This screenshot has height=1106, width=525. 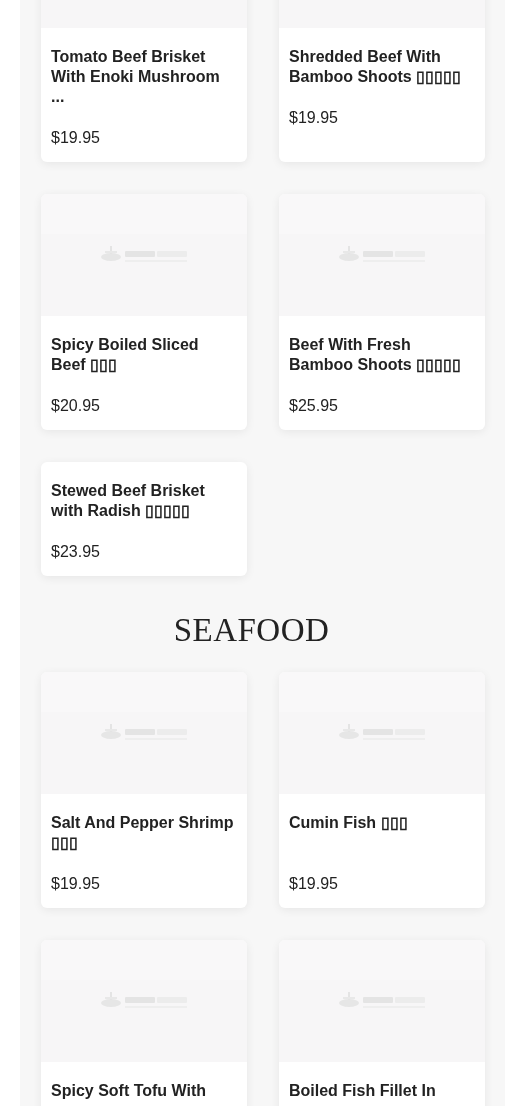 I want to click on dish-card: Spicy Soft Tofu With, so click(x=144, y=1023).